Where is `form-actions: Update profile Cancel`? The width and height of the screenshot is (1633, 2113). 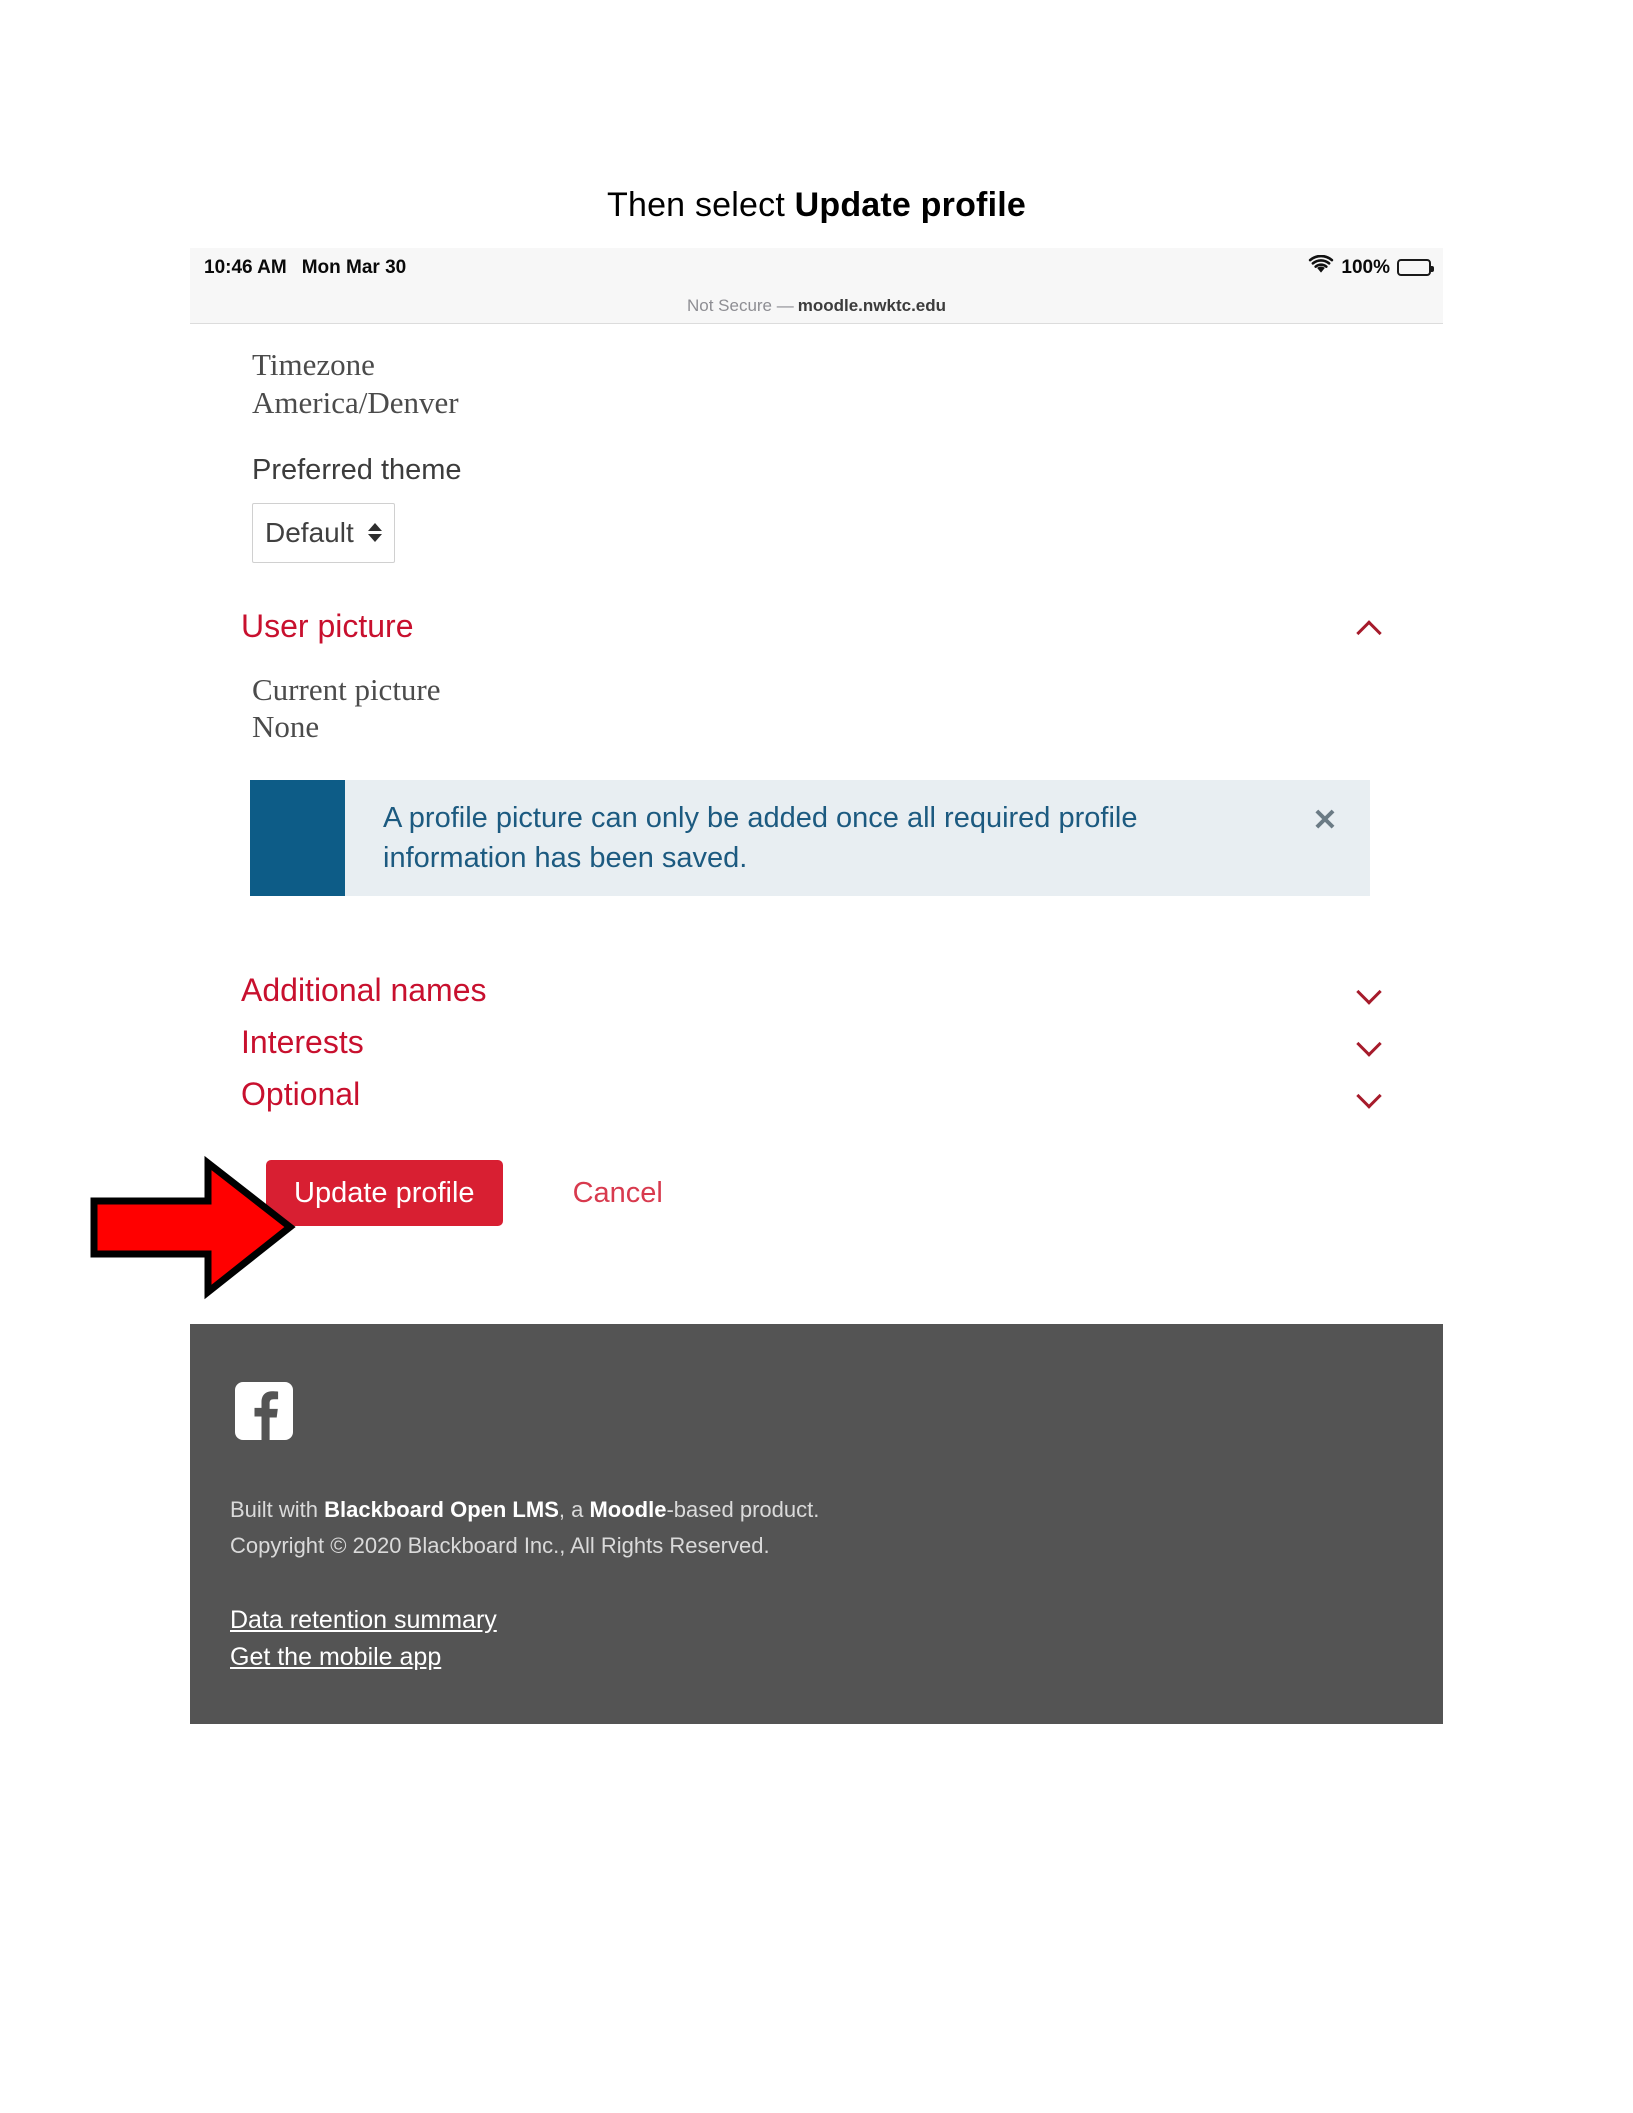
form-actions: Update profile Cancel is located at coordinates (816, 1193).